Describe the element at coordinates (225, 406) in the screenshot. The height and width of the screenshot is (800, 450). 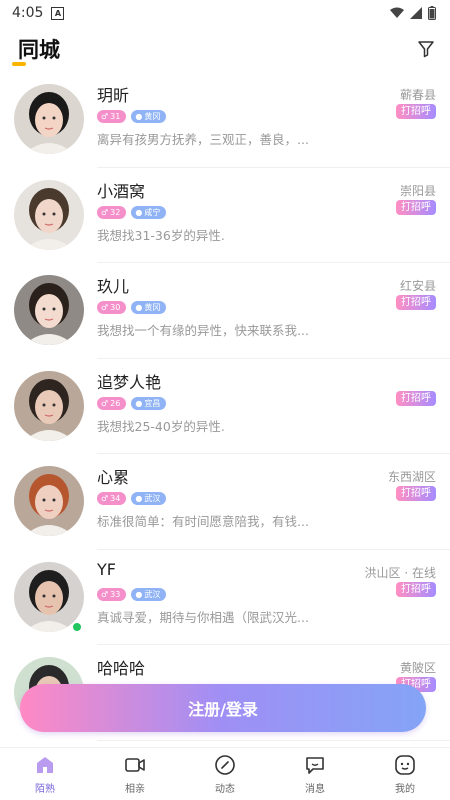
I see `list-item: 追梦人艳 ♂ 26 ● 宜昌 我想找25-40岁的异性. 打招呼` at that location.